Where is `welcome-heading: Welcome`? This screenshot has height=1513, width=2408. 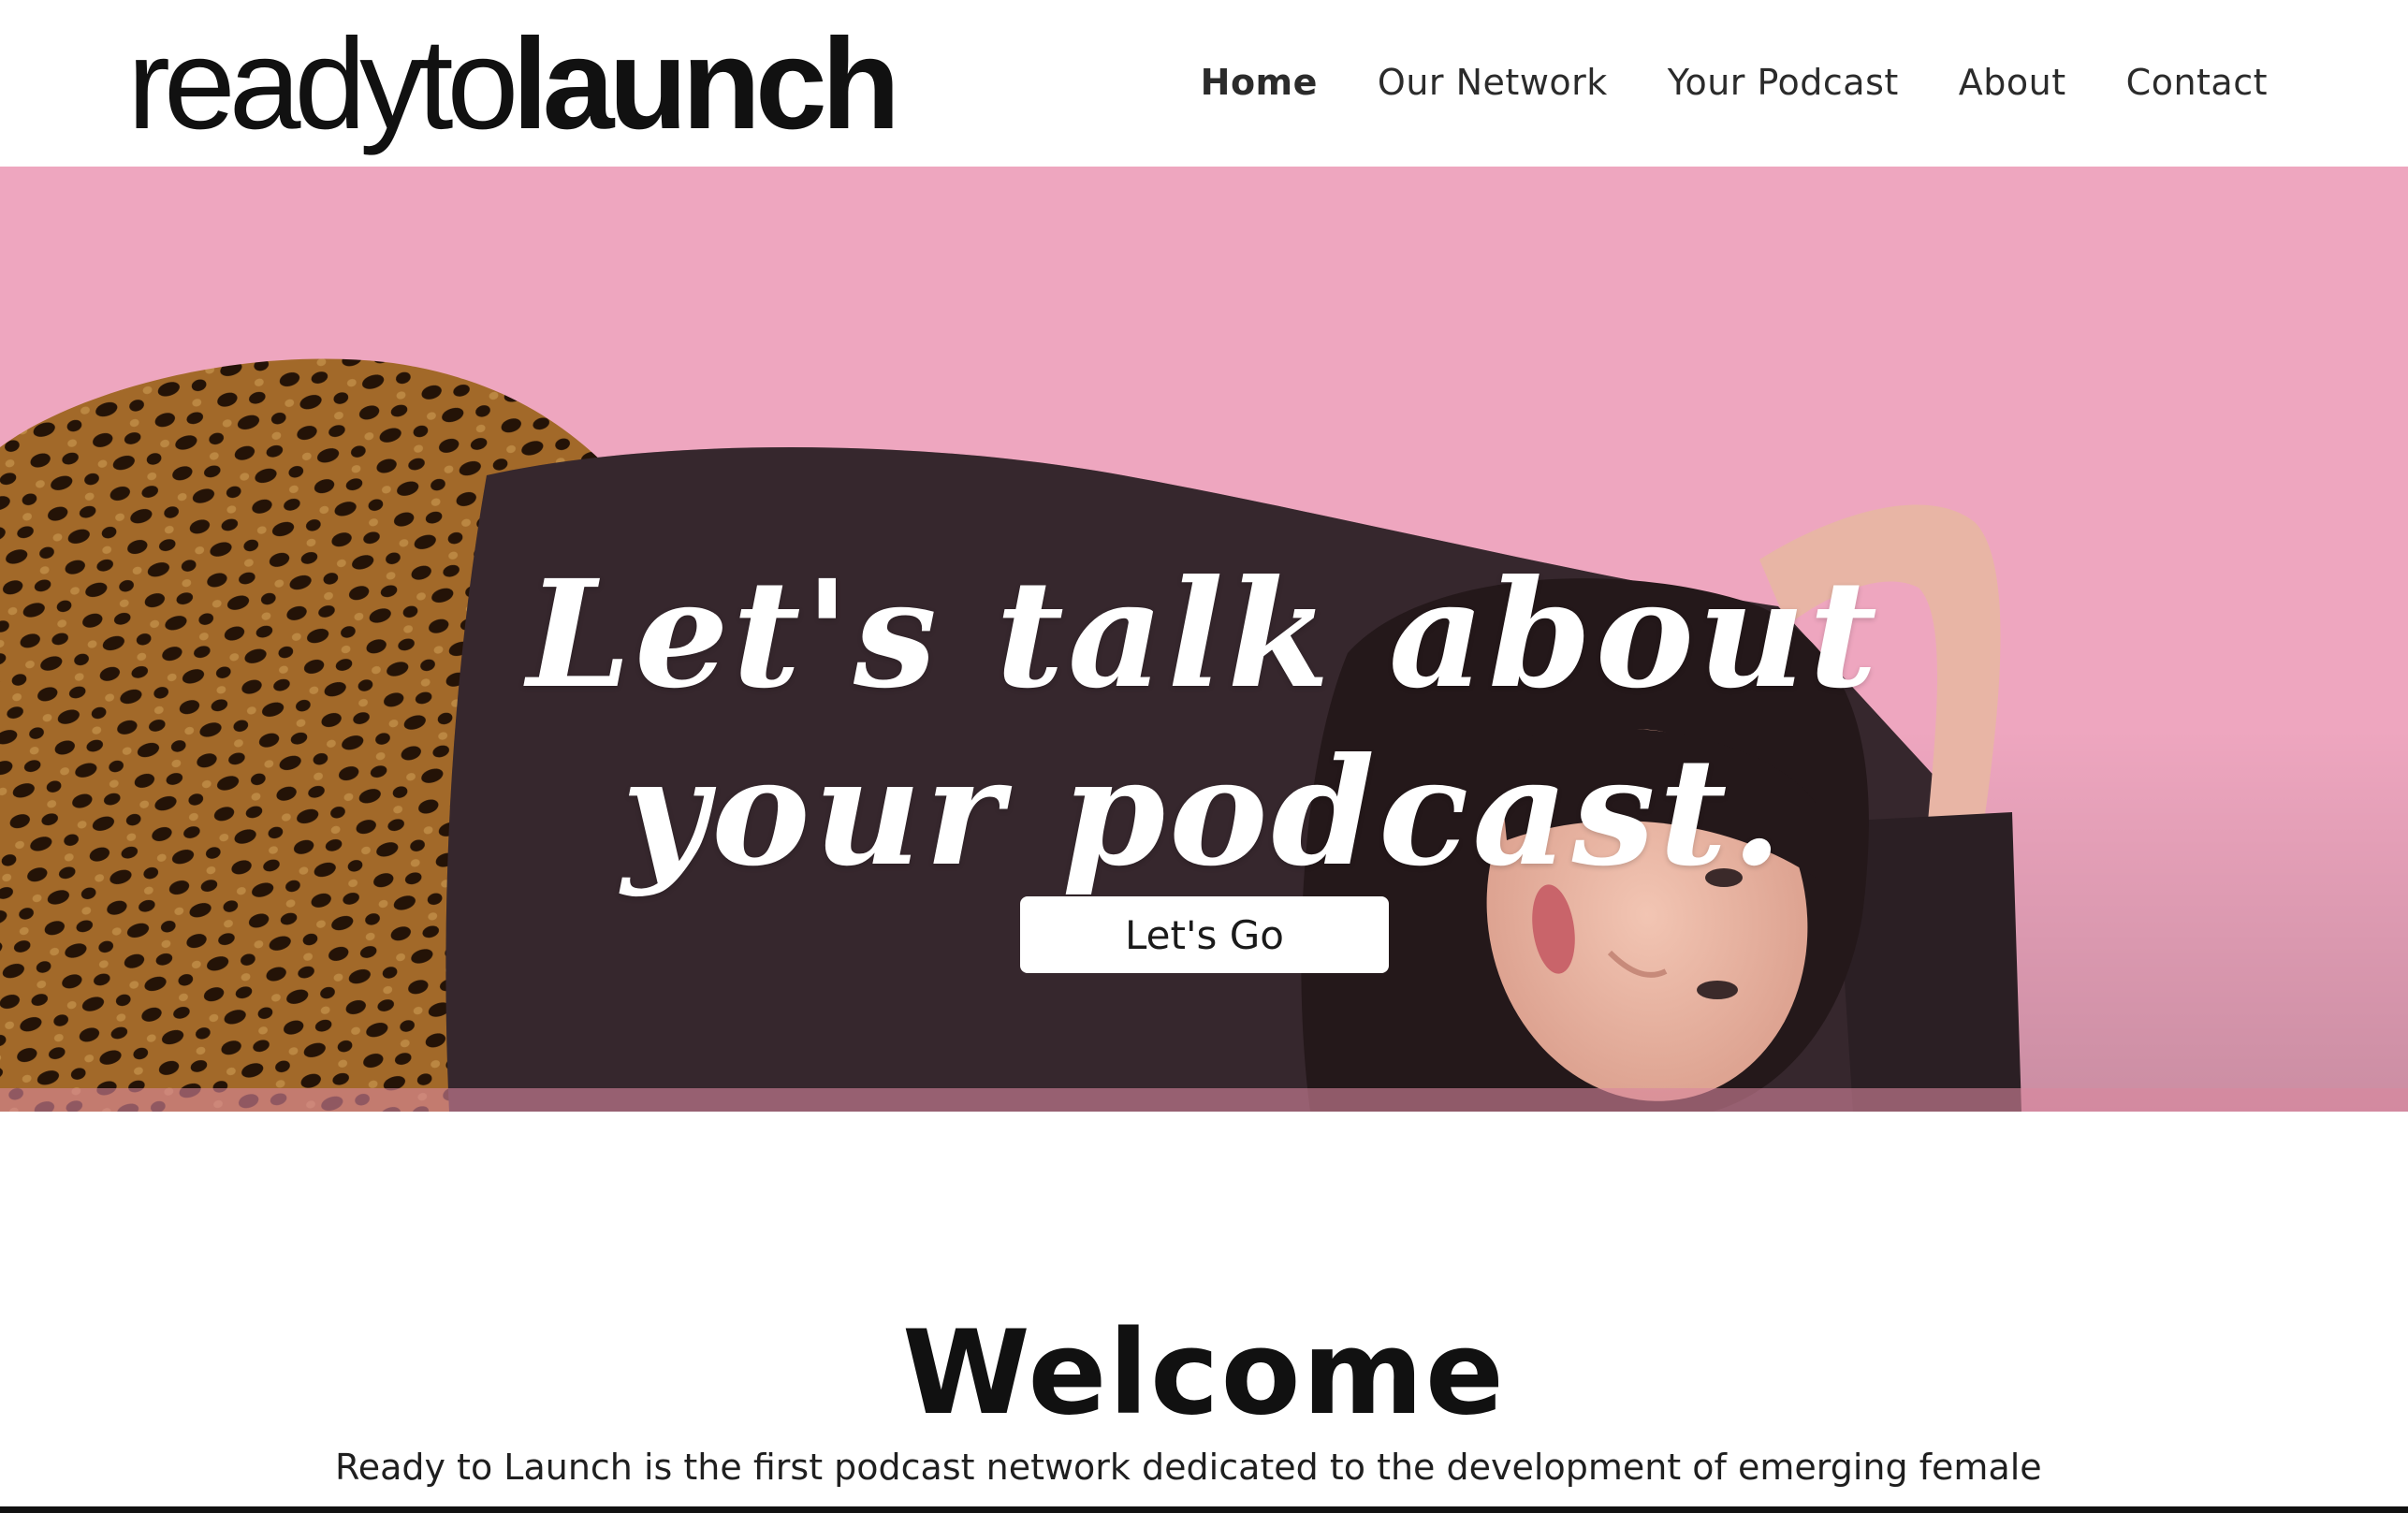
welcome-heading: Welcome is located at coordinates (1204, 1373).